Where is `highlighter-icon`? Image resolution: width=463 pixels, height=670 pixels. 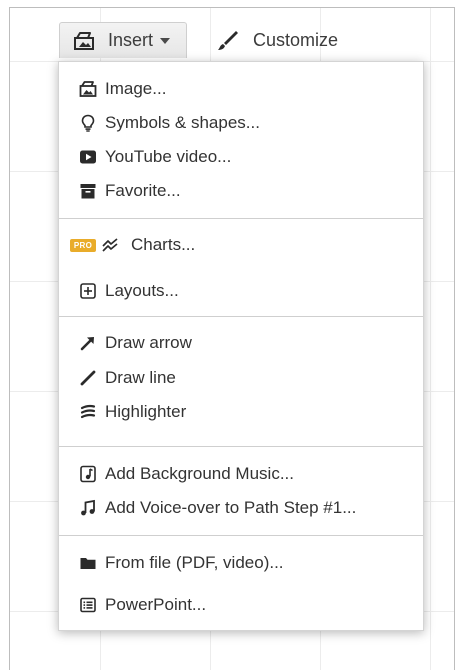
highlighter-icon is located at coordinates (88, 411).